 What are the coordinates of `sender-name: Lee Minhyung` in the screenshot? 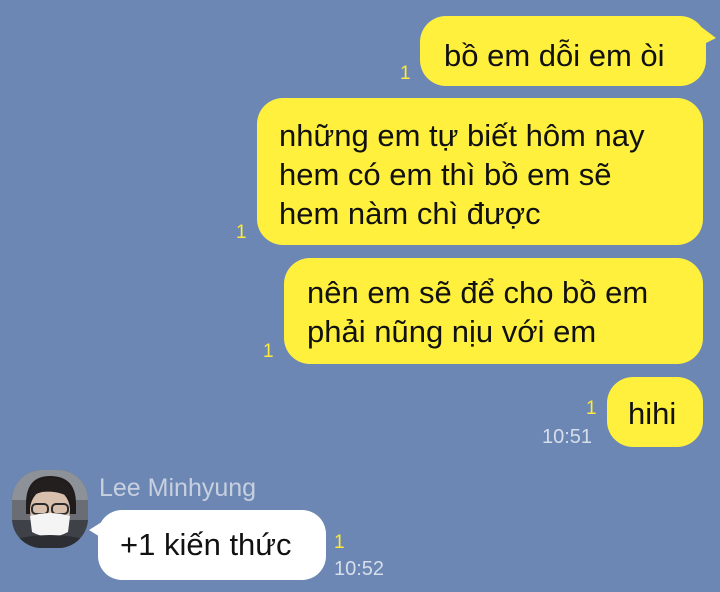 It's located at (177, 488).